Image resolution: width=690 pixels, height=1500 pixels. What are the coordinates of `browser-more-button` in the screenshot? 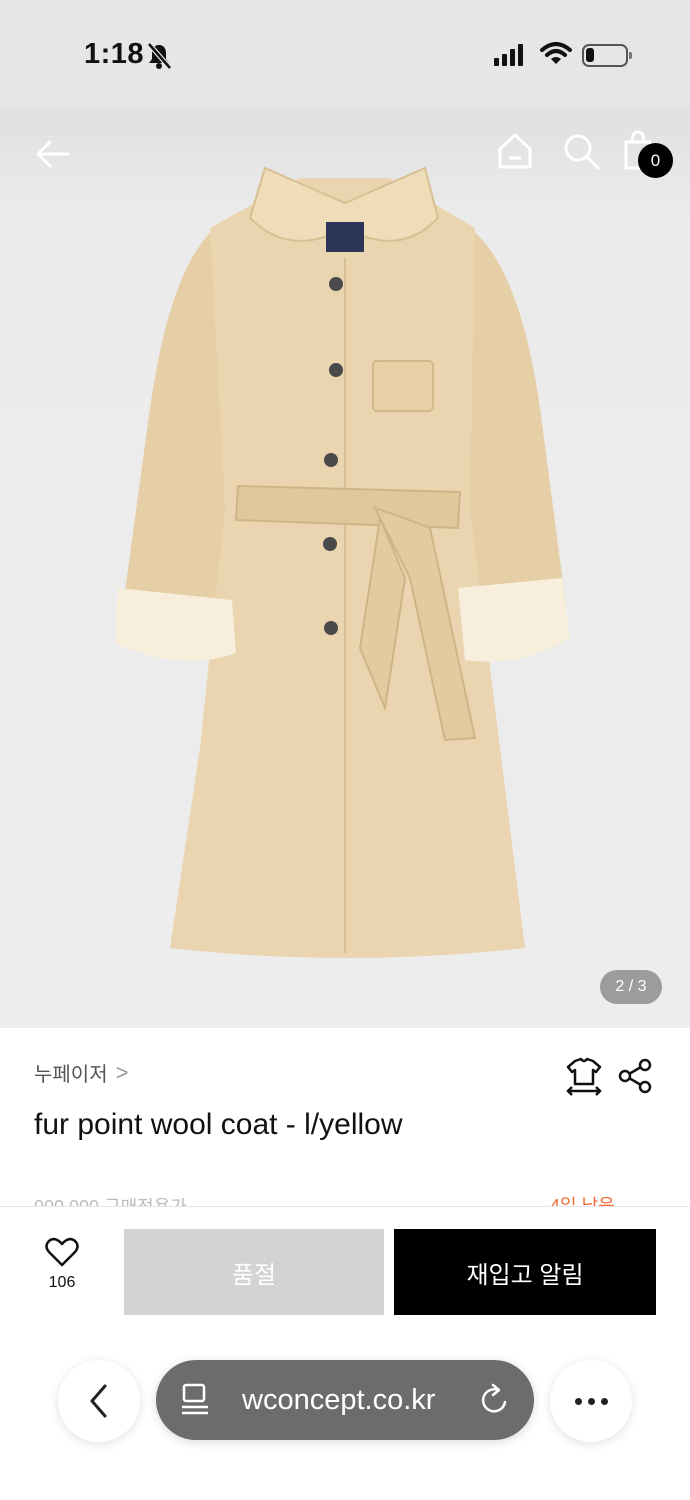 It's located at (591, 1401).